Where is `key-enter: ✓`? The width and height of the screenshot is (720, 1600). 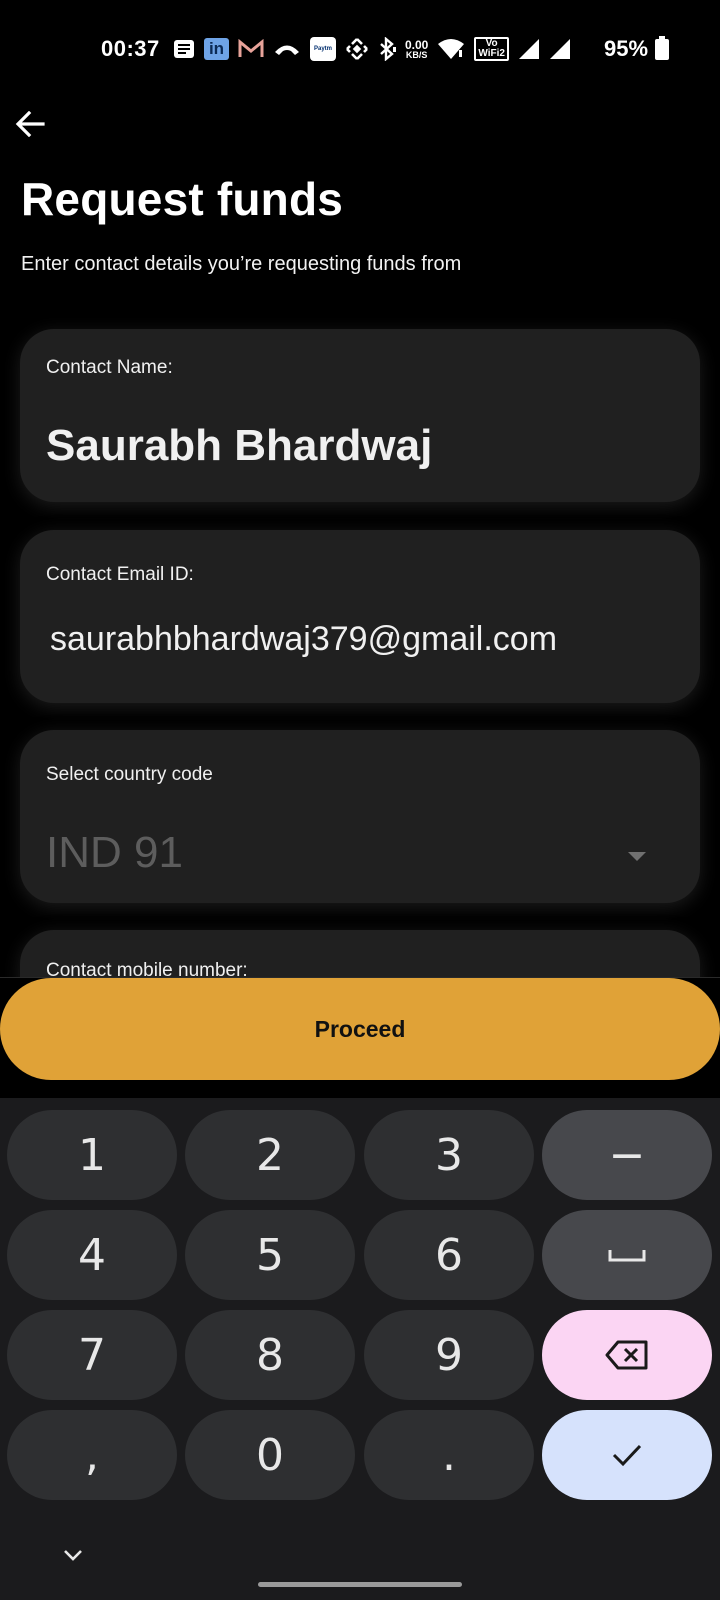 key-enter: ✓ is located at coordinates (627, 1455).